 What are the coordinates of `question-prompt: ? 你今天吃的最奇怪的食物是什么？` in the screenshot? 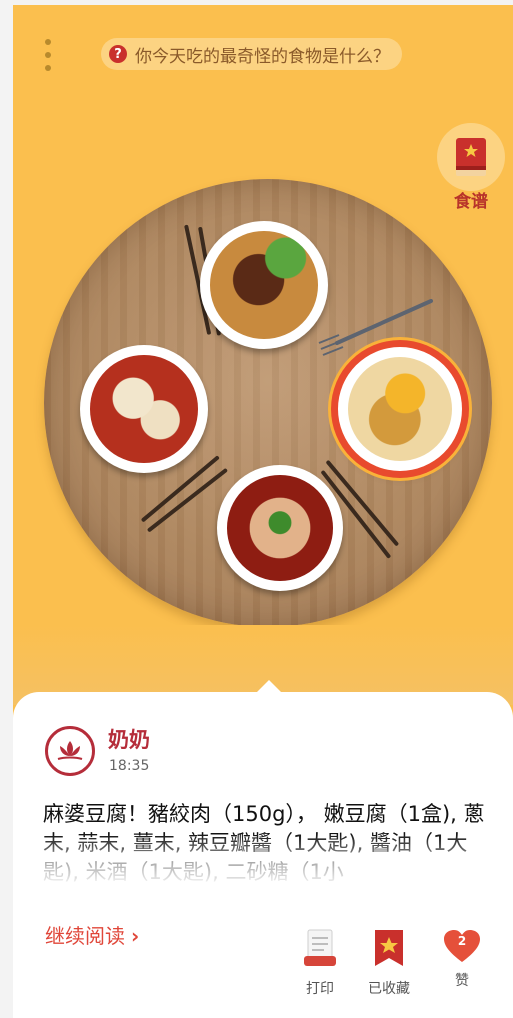 It's located at (251, 54).